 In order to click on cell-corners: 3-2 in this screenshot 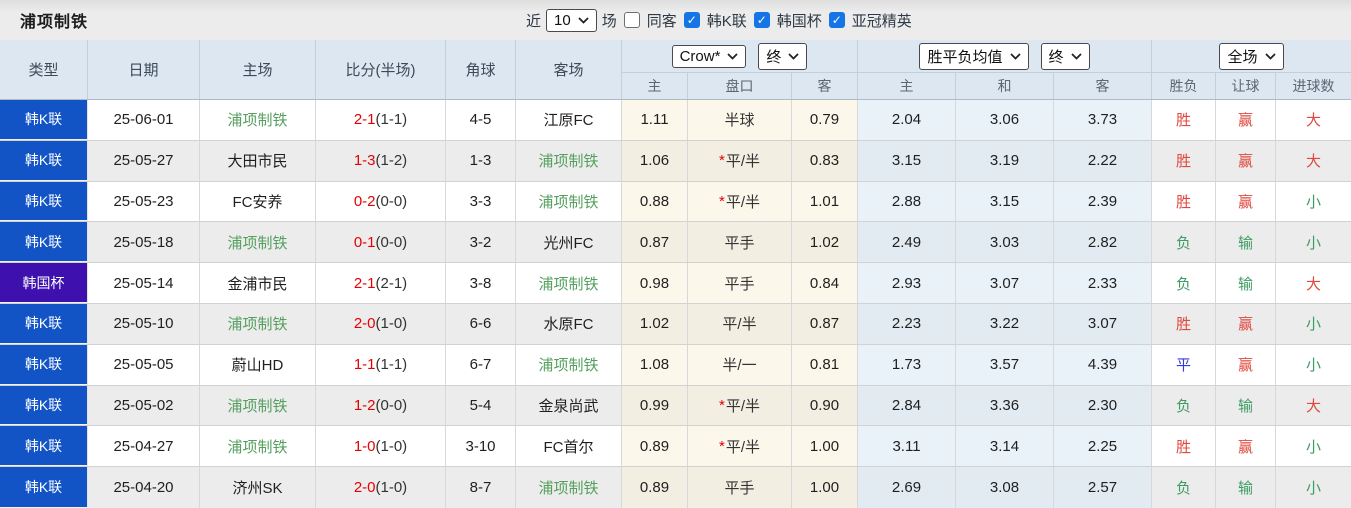, I will do `click(481, 242)`.